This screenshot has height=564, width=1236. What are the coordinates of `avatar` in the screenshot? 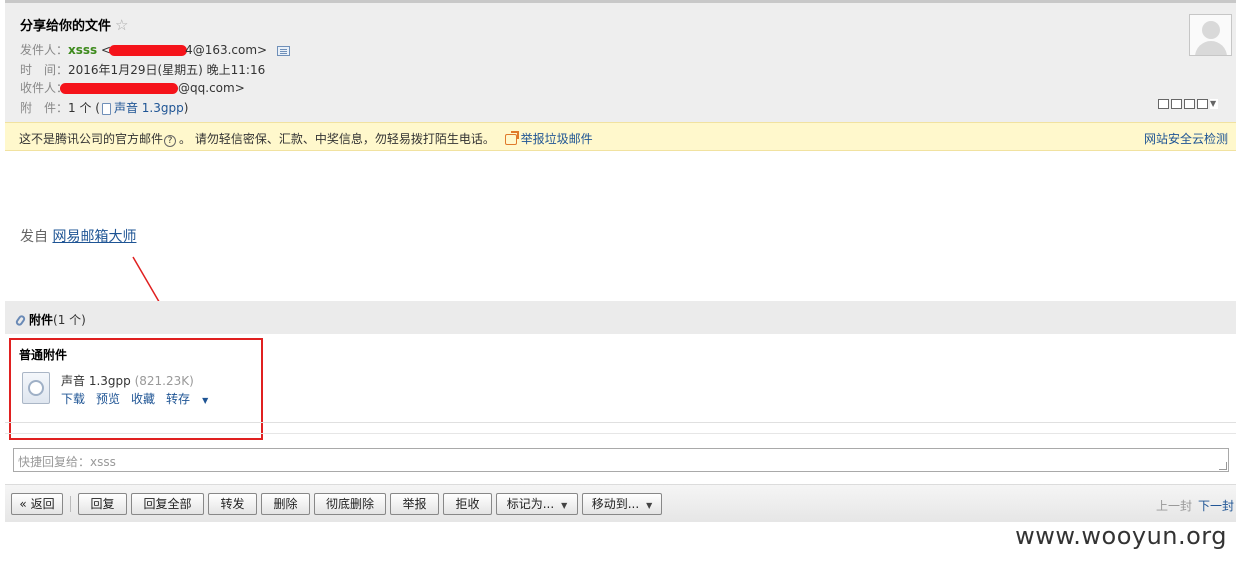 It's located at (1210, 35).